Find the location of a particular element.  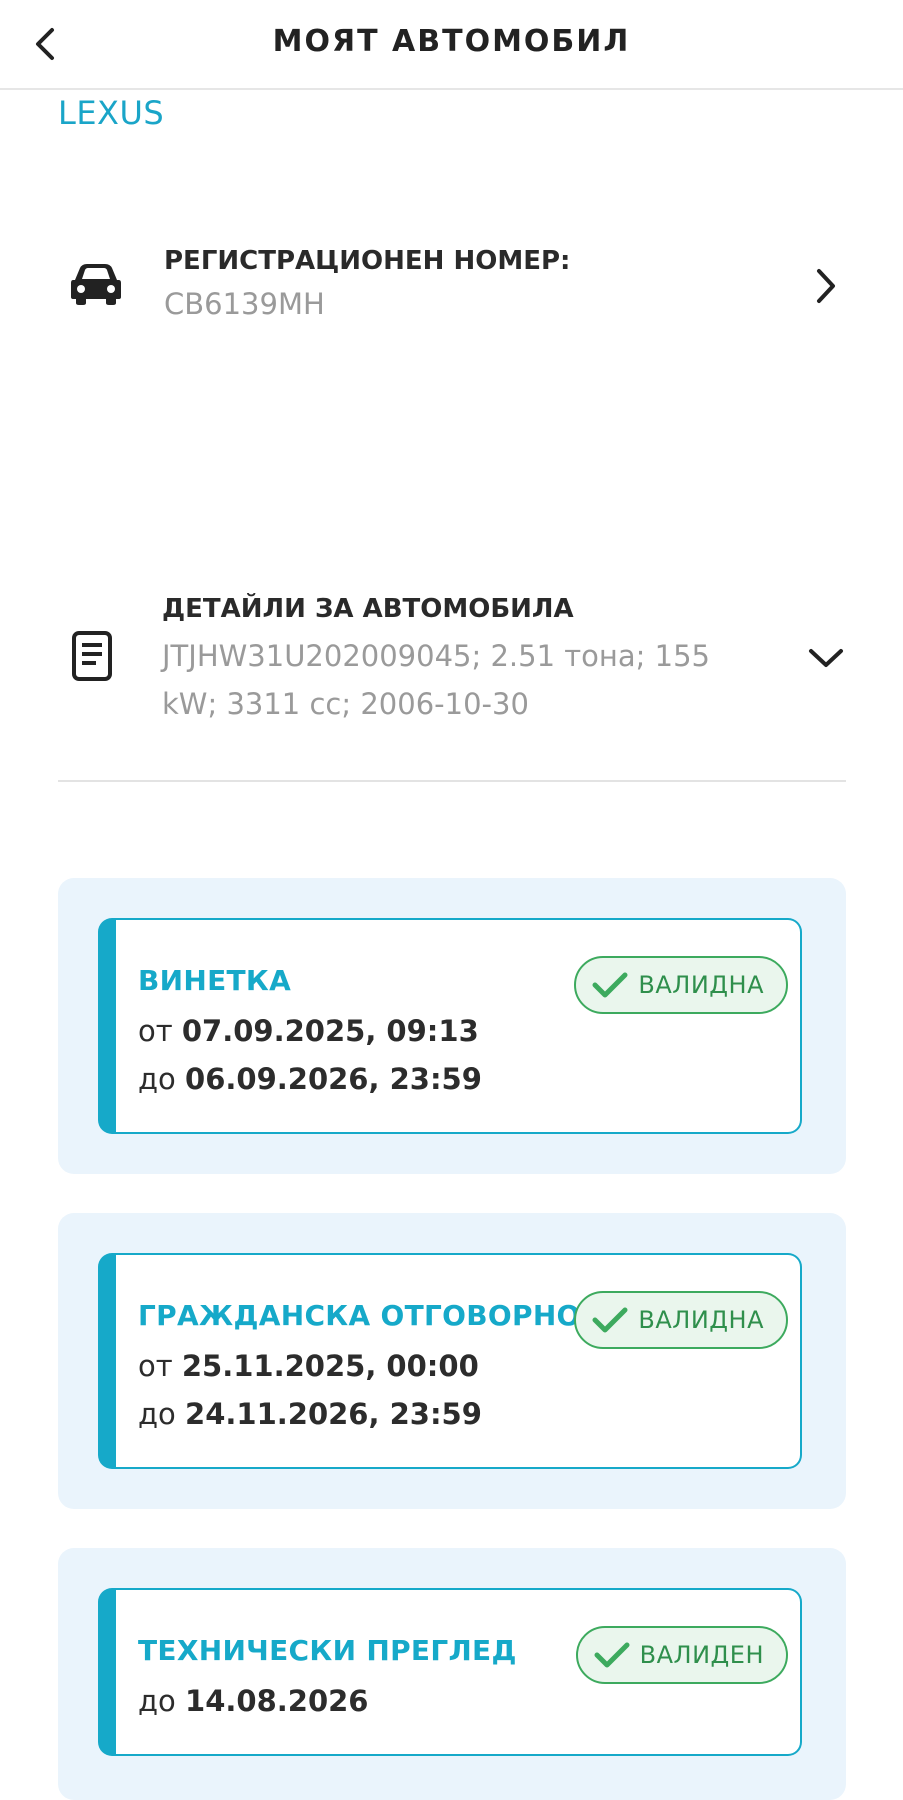

document-icon is located at coordinates (92, 658).